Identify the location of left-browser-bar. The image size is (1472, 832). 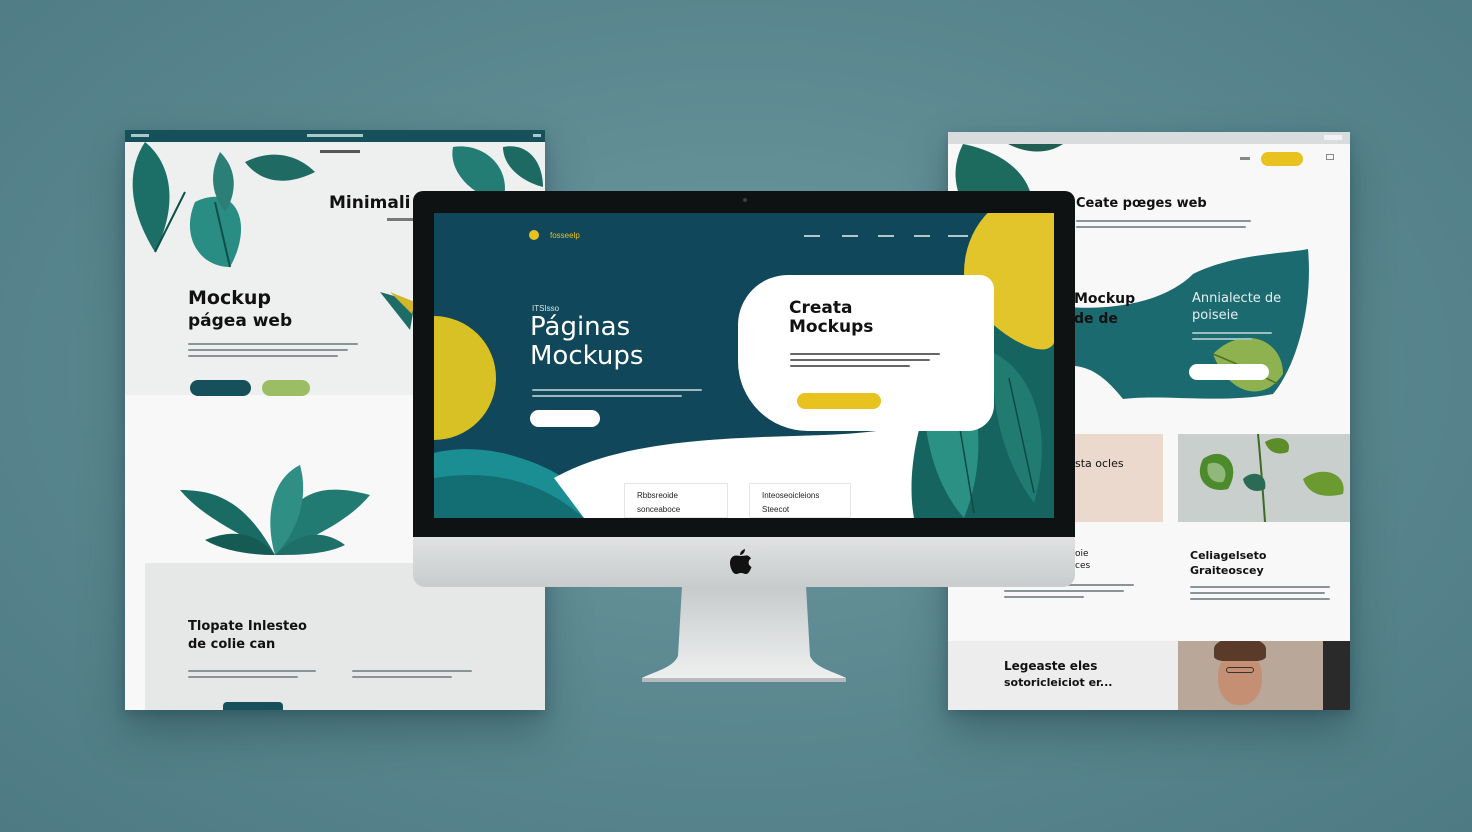
(335, 136).